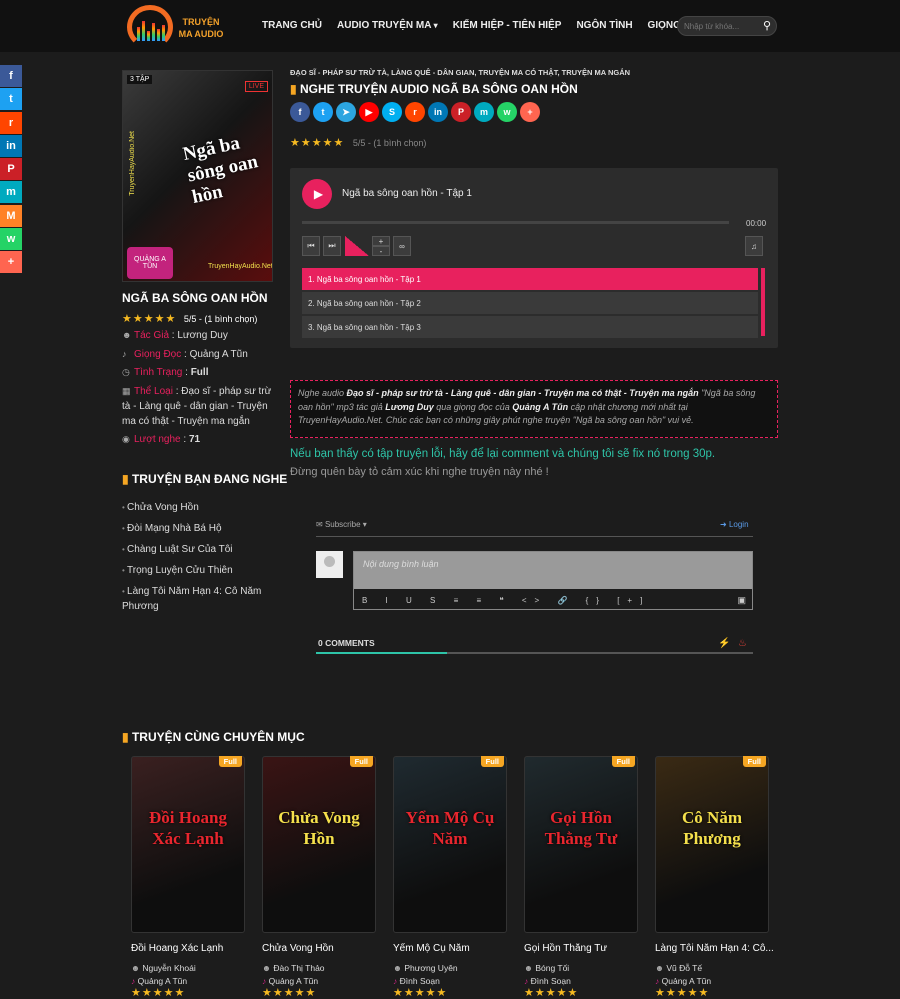  Describe the element at coordinates (734, 524) in the screenshot. I see `login-link: ➜ Login` at that location.